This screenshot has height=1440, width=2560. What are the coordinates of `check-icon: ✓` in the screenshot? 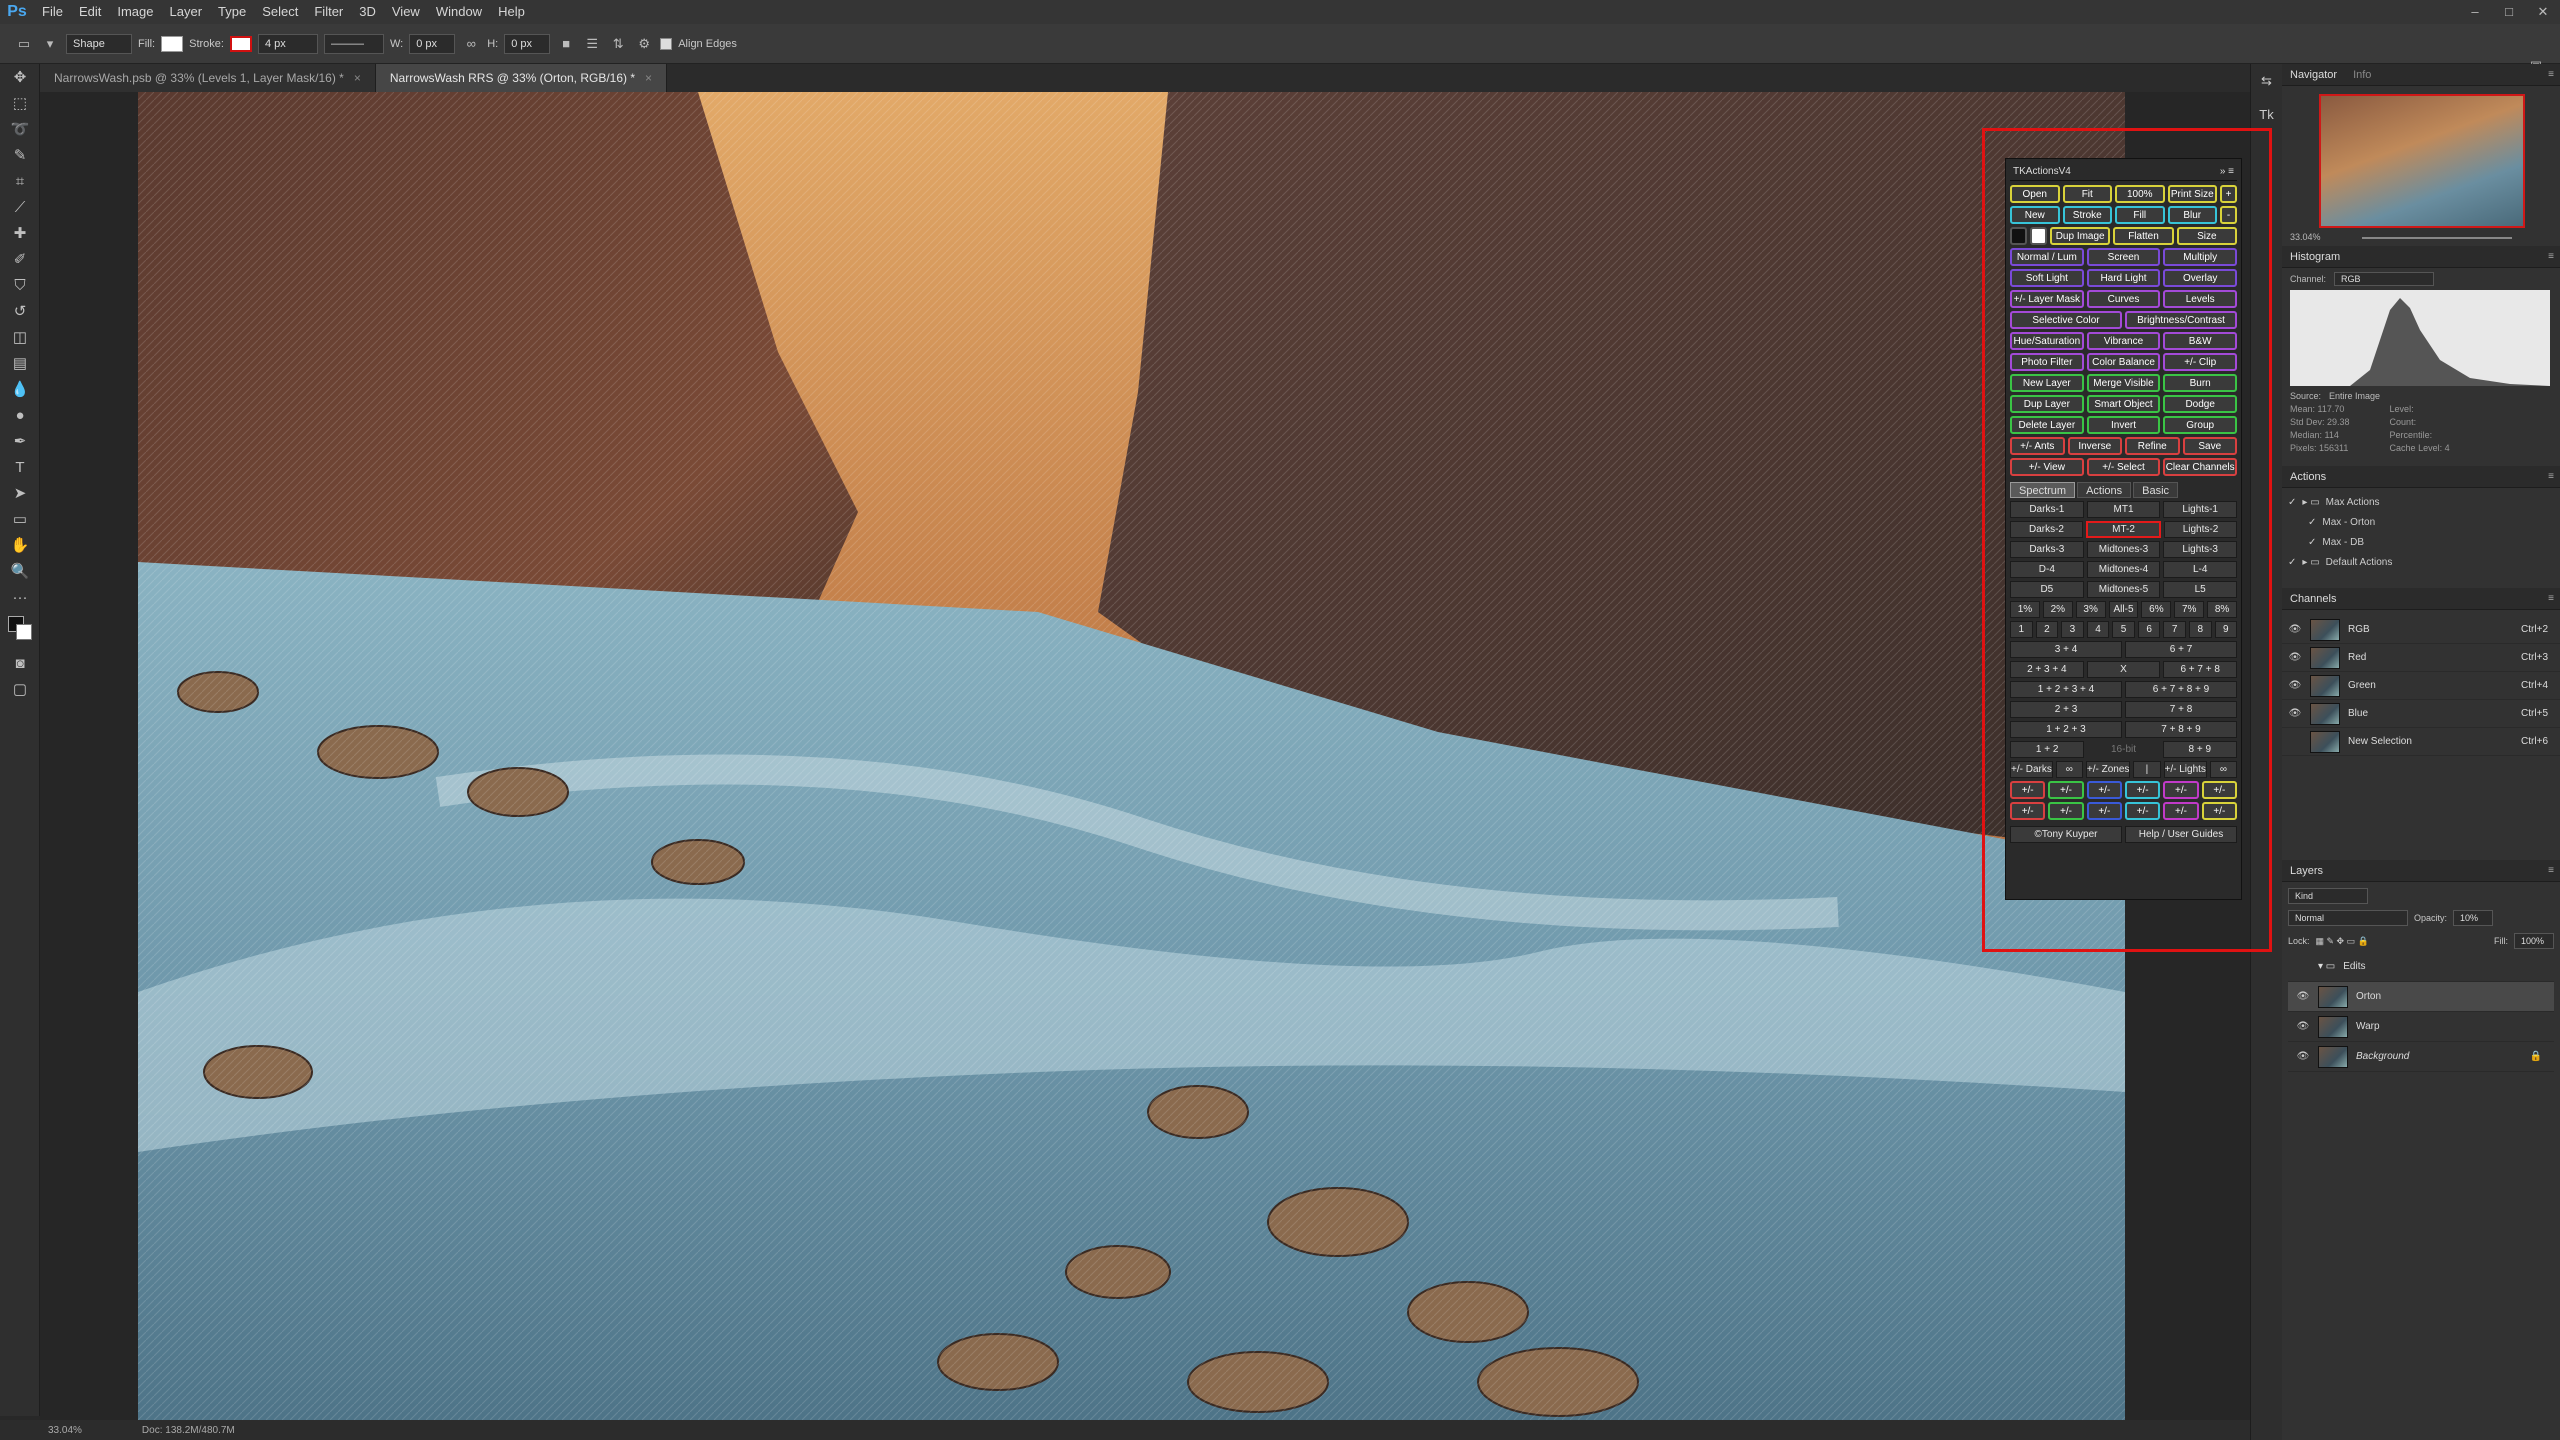 It's located at (2312, 522).